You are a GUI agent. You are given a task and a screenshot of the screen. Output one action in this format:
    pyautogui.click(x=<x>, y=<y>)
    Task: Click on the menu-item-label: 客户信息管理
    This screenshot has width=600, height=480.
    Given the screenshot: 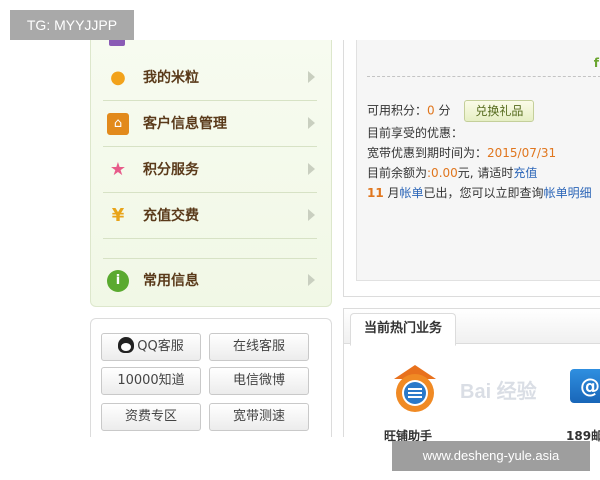 What is the action you would take?
    pyautogui.click(x=185, y=124)
    